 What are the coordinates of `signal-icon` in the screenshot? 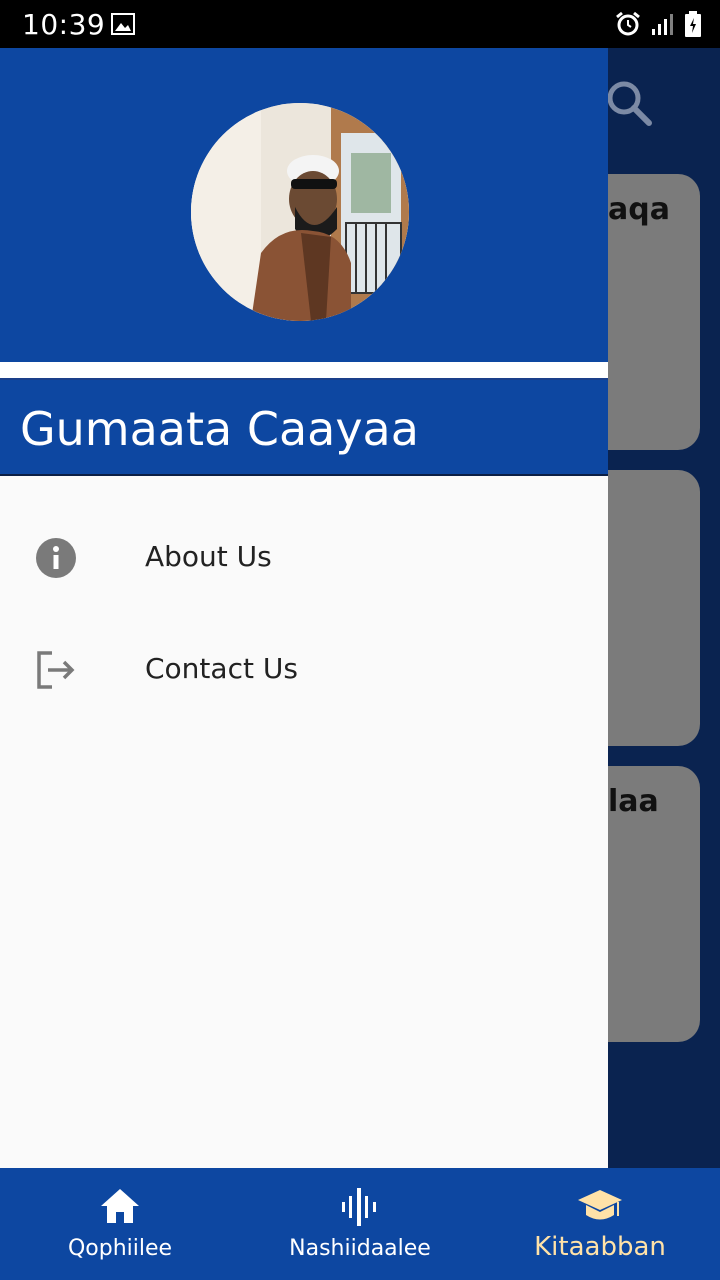 It's located at (662, 24).